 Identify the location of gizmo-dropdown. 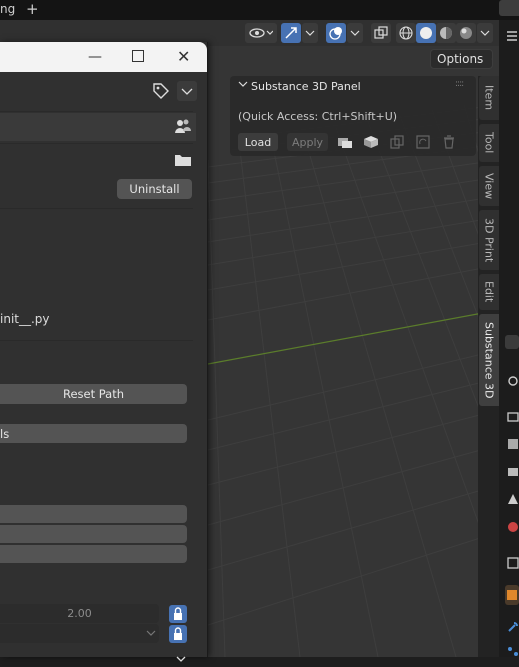
(310, 33).